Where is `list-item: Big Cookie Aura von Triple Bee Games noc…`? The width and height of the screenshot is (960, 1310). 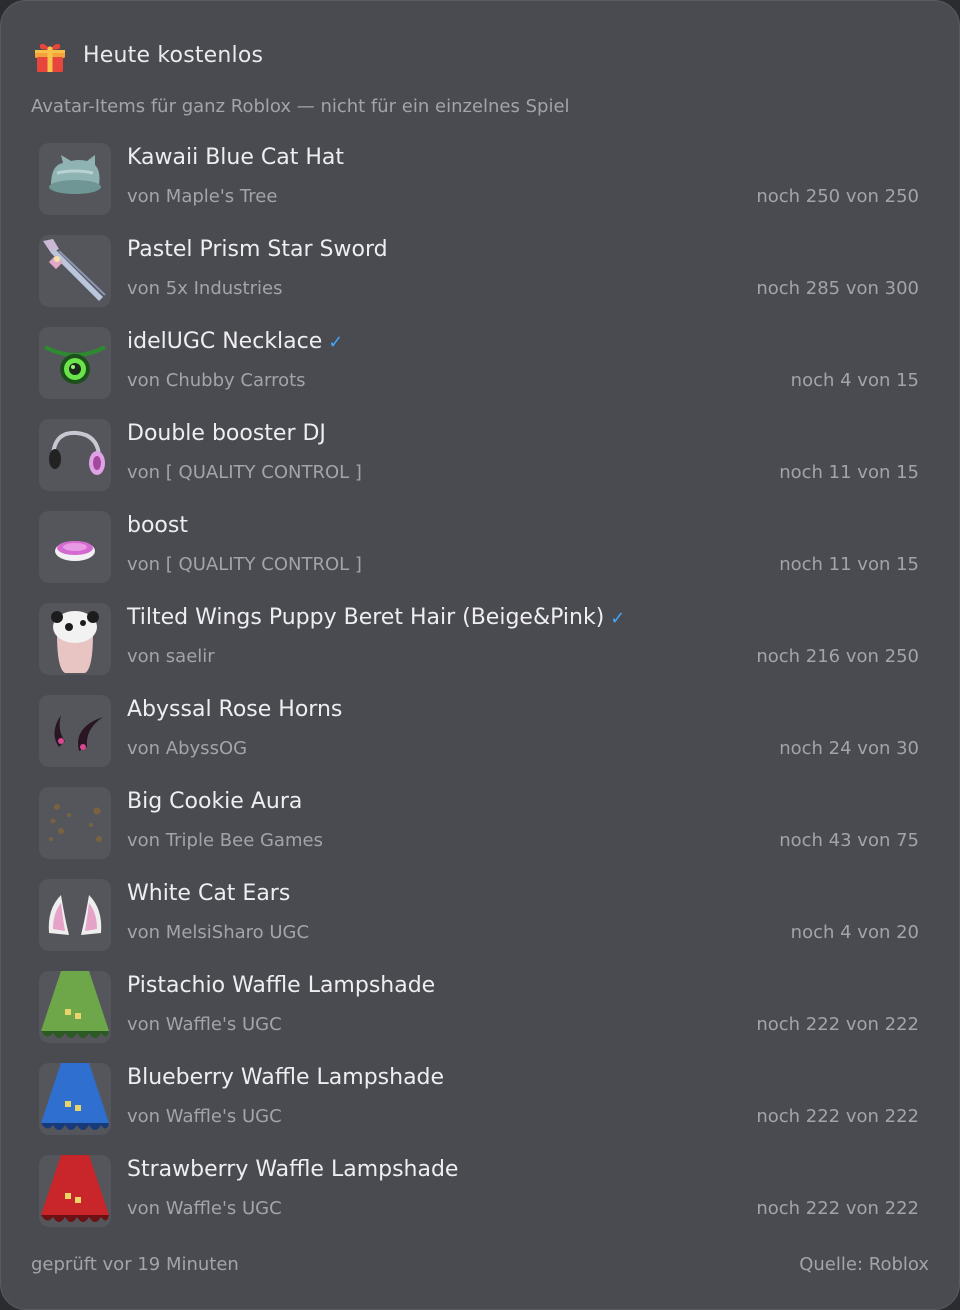 list-item: Big Cookie Aura von Triple Bee Games noc… is located at coordinates (479, 831).